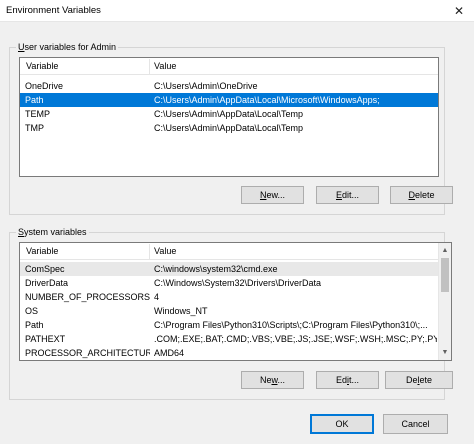 The width and height of the screenshot is (474, 444). What do you see at coordinates (415, 424) in the screenshot?
I see `cancel-button: Cancel` at bounding box center [415, 424].